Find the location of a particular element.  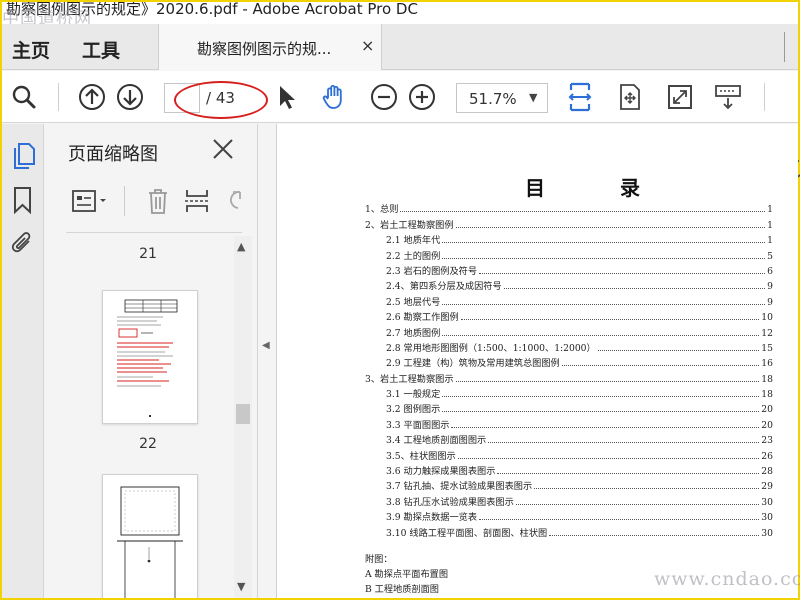

toc-entry-title: 3.10 线路工程平面图、剖面图、柱状图 is located at coordinates (467, 533).